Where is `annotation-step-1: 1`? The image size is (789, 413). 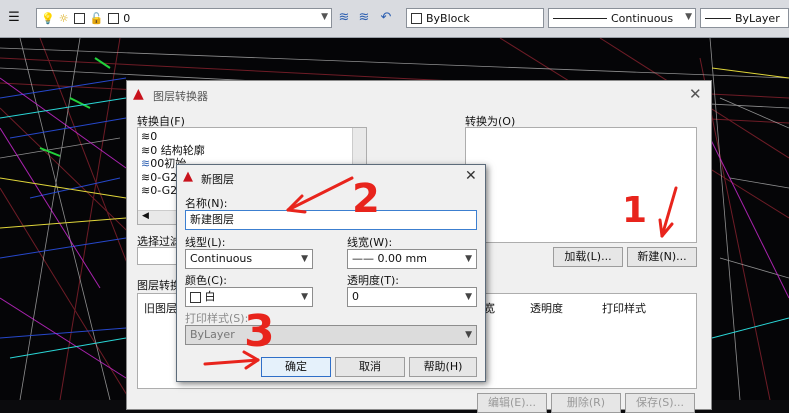
annotation-step-1: 1 is located at coordinates (635, 210).